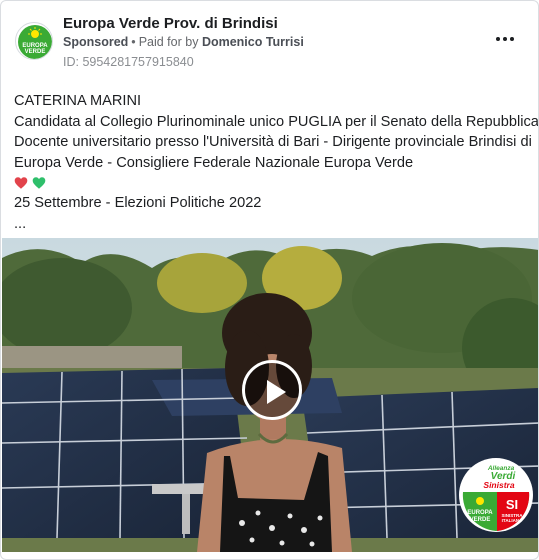 The image size is (539, 560). I want to click on more-options-button, so click(505, 39).